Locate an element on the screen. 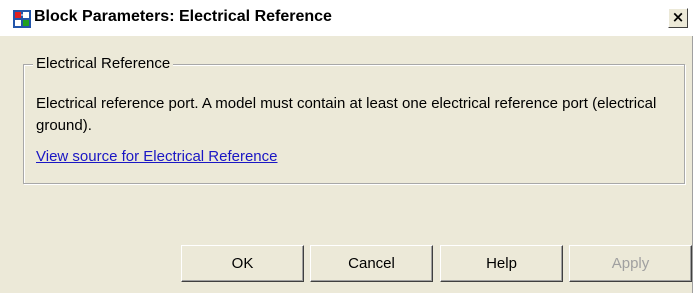 This screenshot has width=693, height=293. cancel-button: Cancel is located at coordinates (371, 263).